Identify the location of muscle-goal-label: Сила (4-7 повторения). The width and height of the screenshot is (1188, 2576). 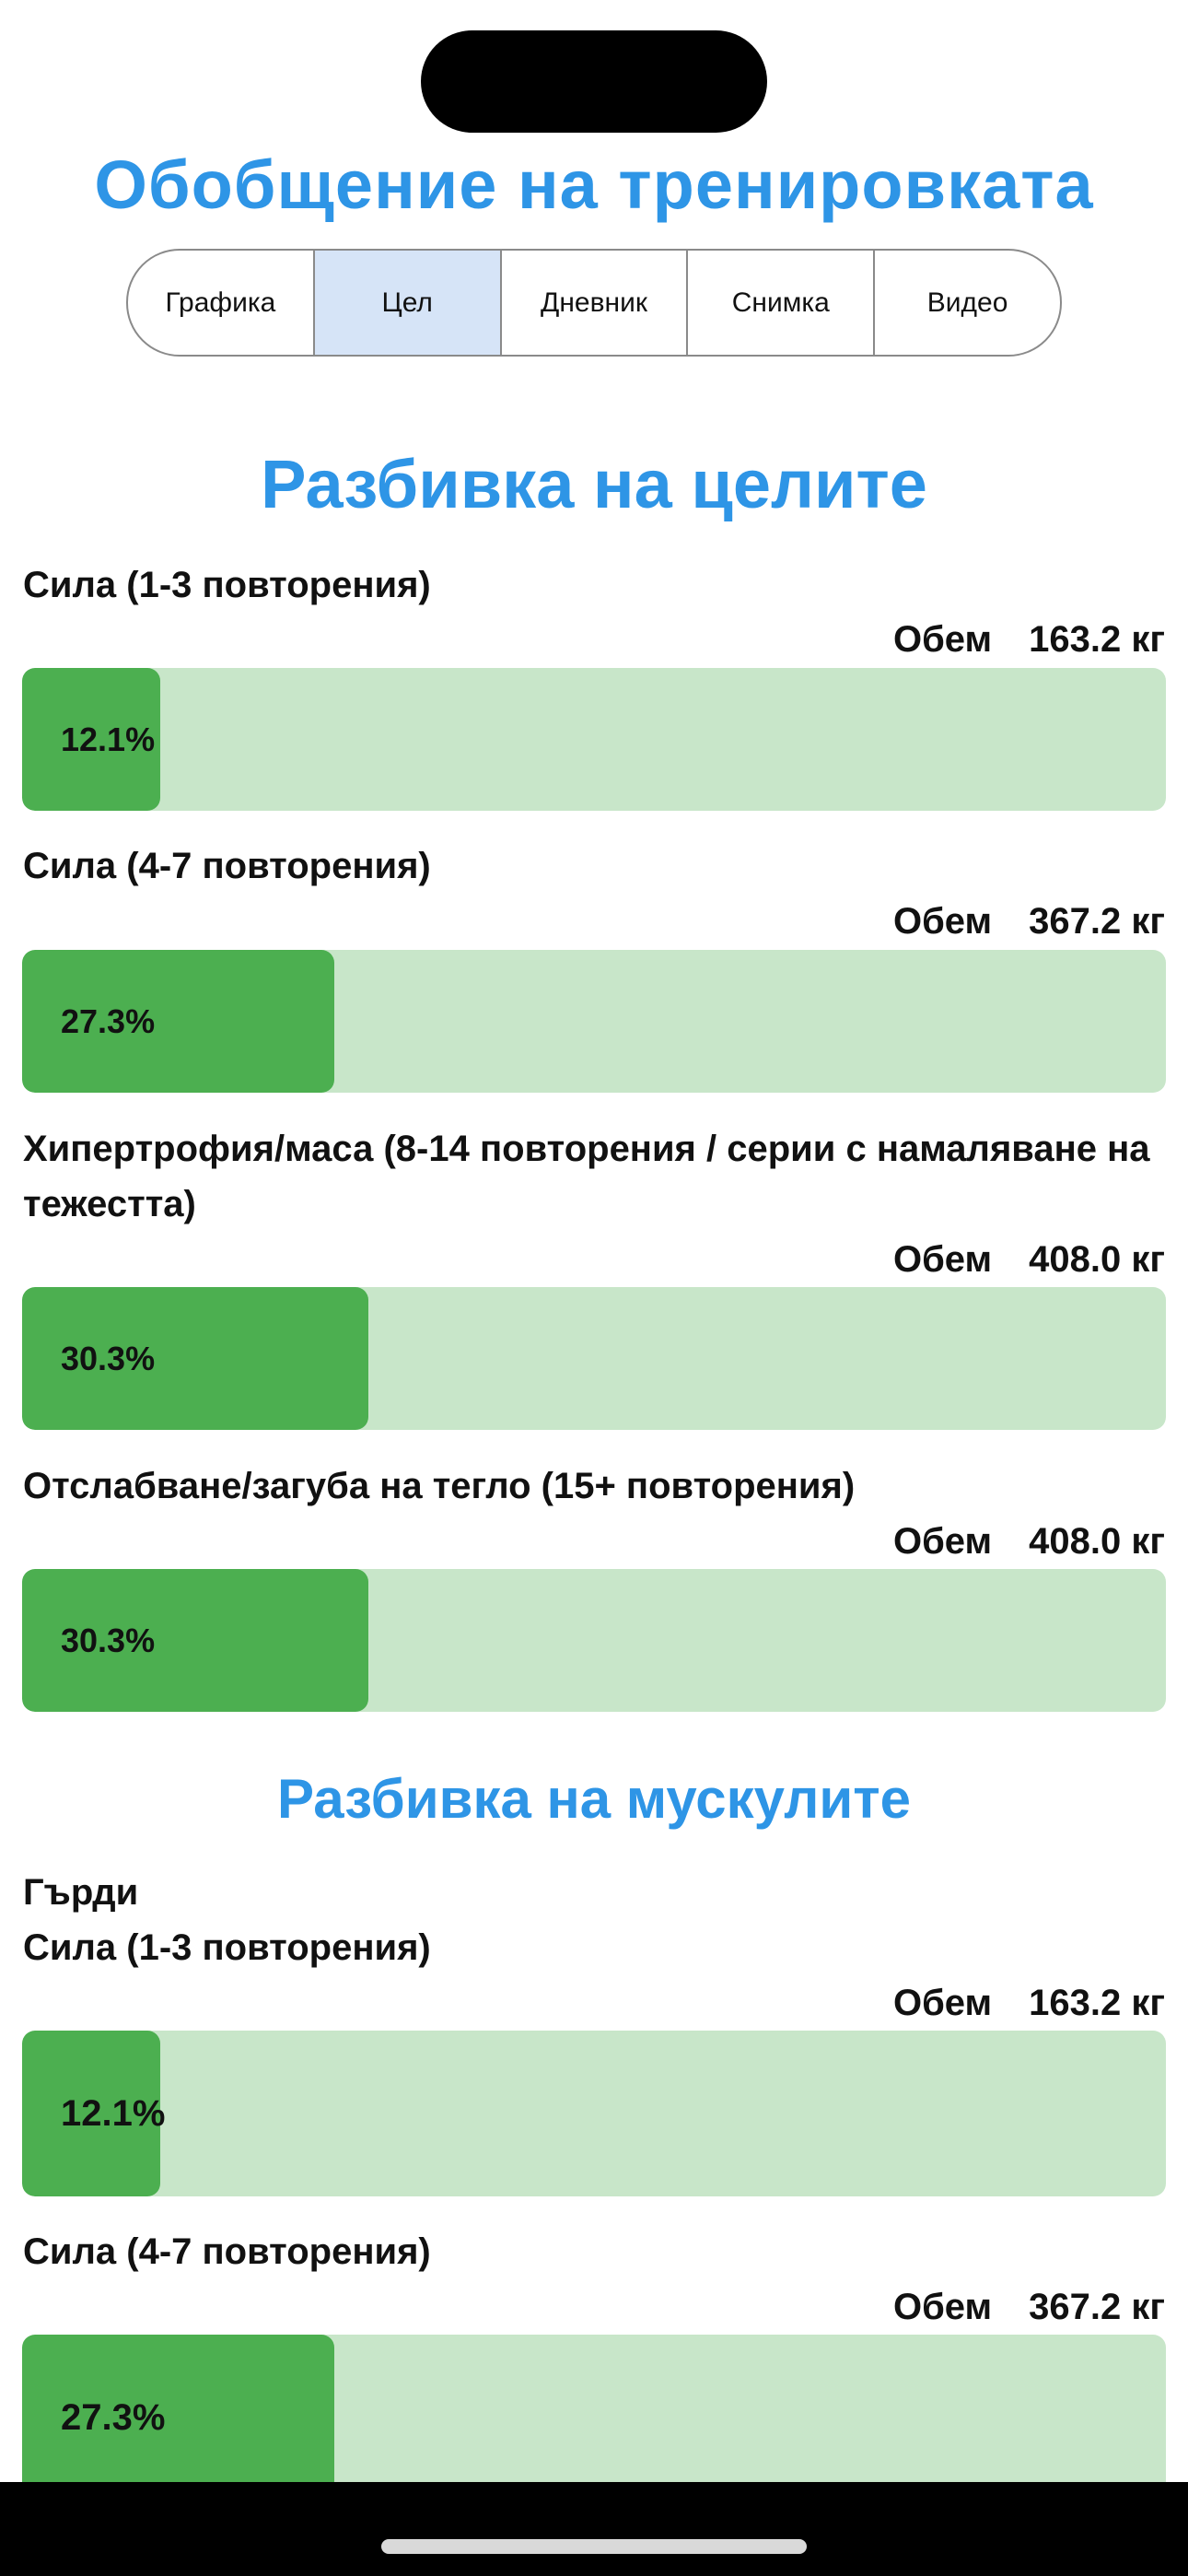
(227, 2251).